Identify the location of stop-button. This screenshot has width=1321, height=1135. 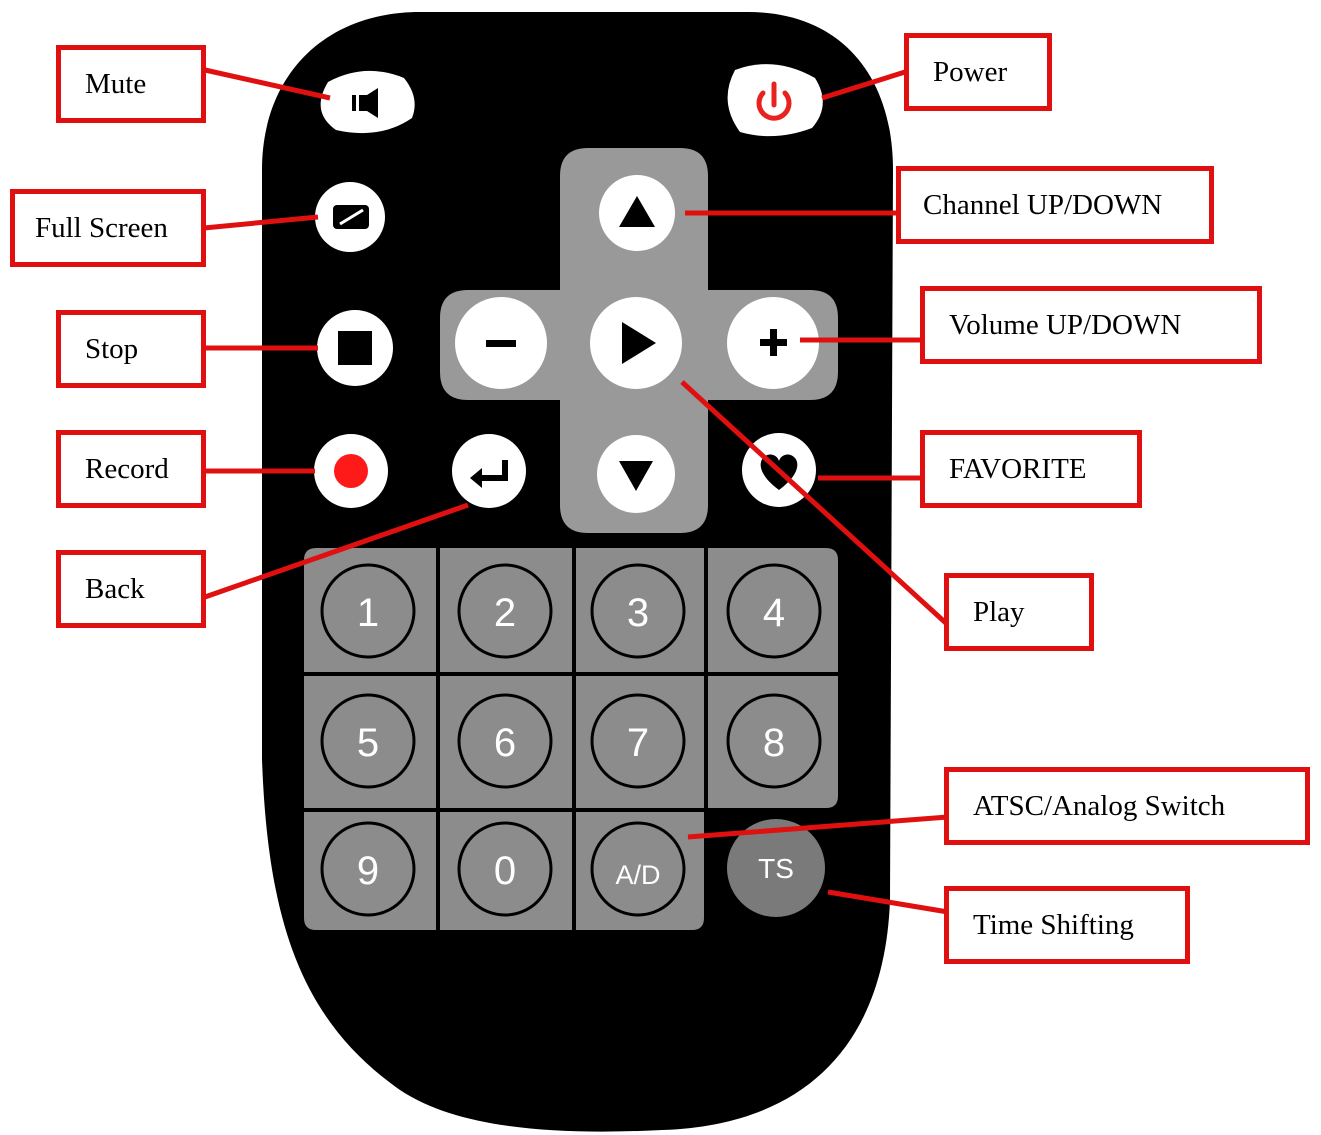
(355, 348).